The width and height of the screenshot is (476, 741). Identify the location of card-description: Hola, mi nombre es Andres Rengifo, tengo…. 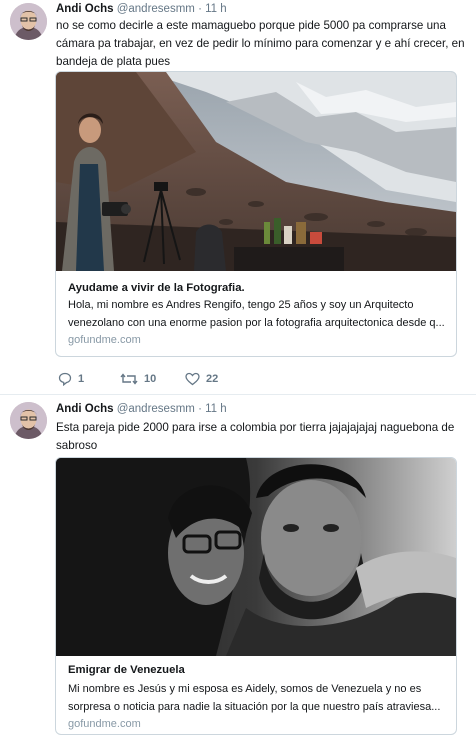
(256, 314).